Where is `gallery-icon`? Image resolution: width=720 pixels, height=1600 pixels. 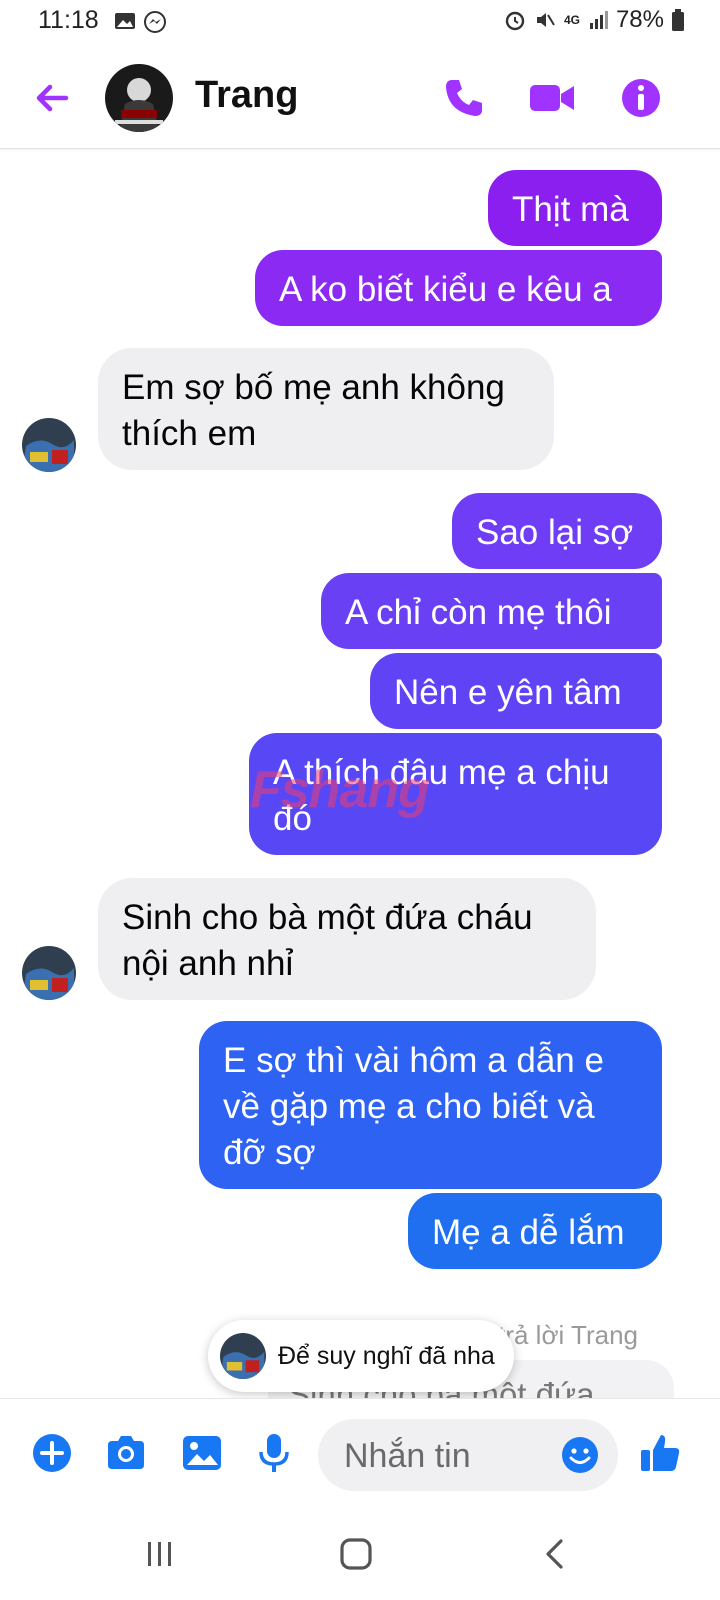 gallery-icon is located at coordinates (202, 1453).